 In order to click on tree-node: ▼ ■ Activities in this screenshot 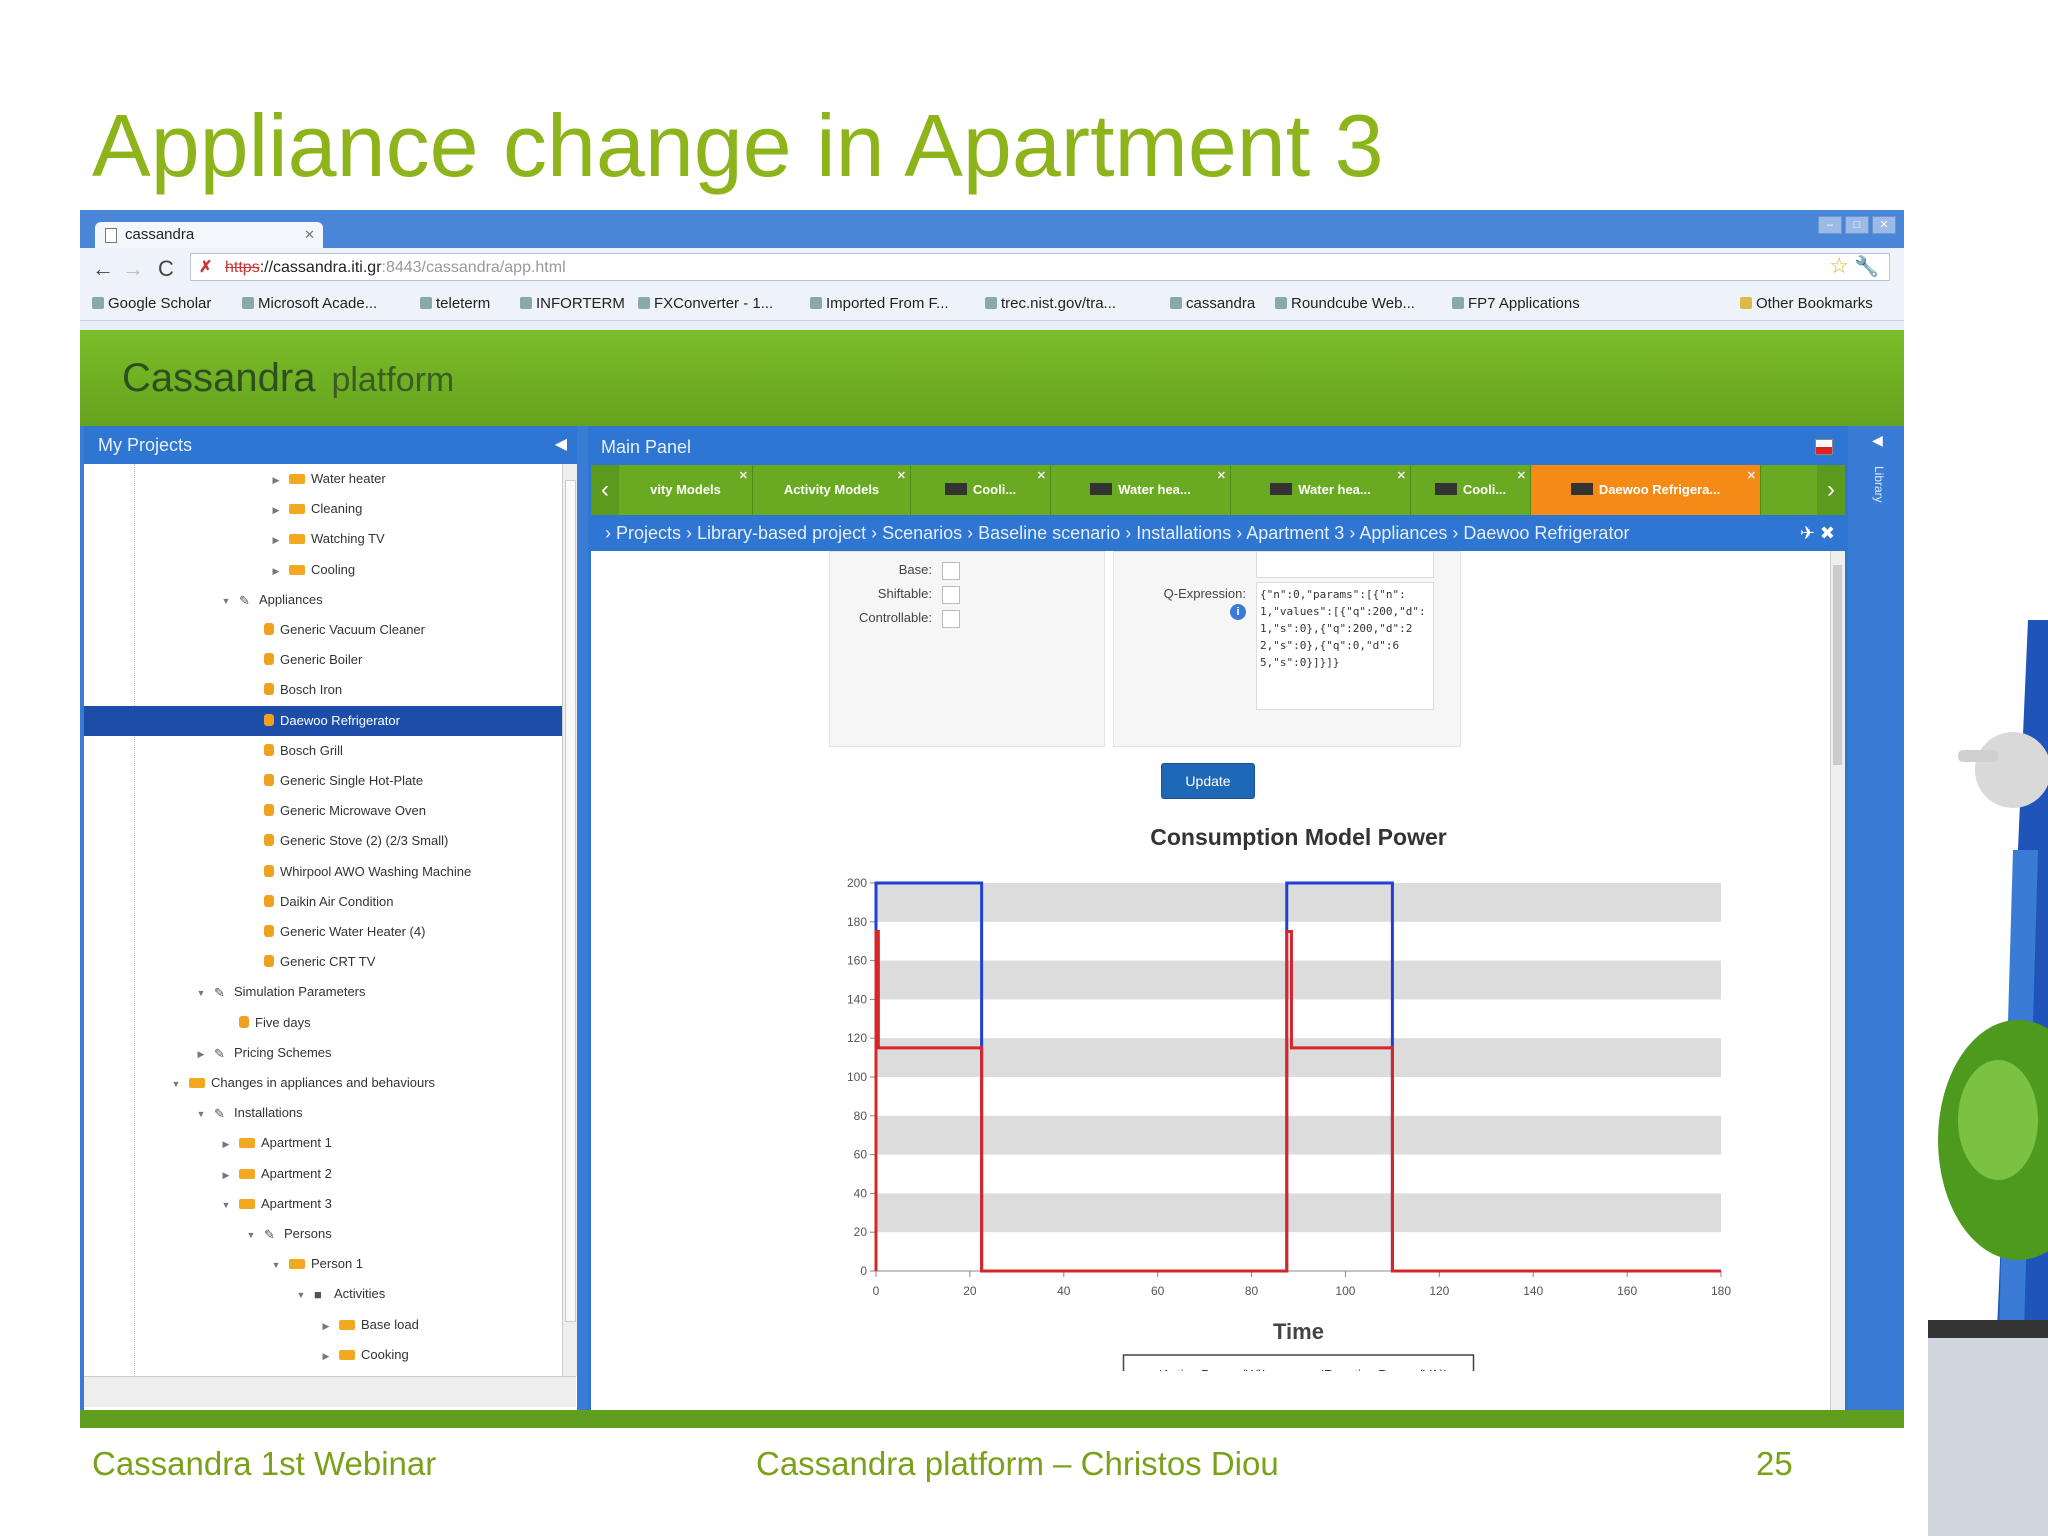, I will do `click(323, 1294)`.